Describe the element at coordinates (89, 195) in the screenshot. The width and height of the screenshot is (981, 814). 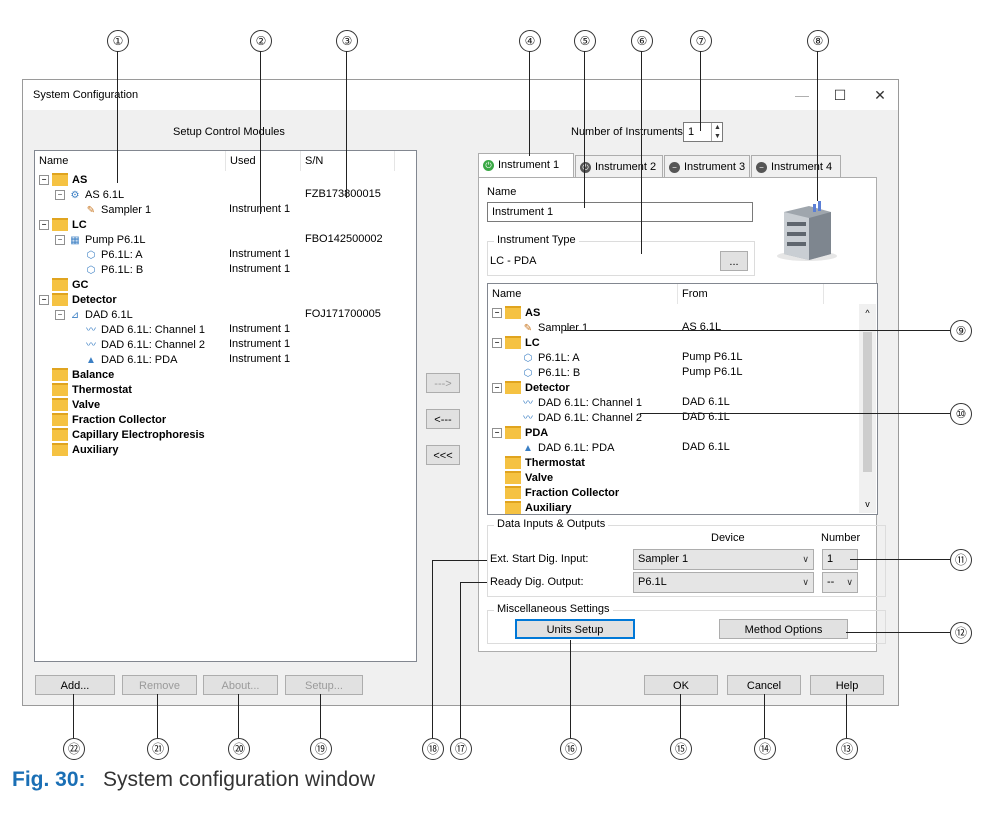
I see `tree-row: − ⚙ AS 6.1L` at that location.